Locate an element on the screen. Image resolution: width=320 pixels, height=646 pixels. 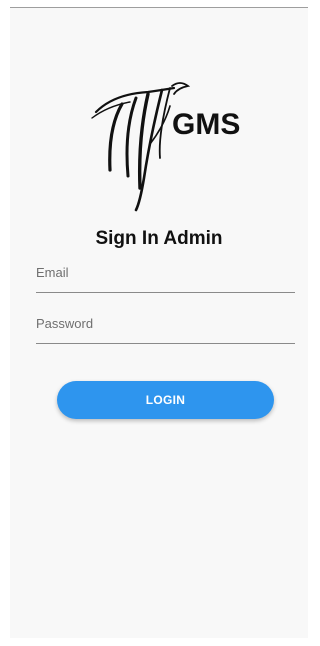
logo-text: GMS is located at coordinates (206, 124).